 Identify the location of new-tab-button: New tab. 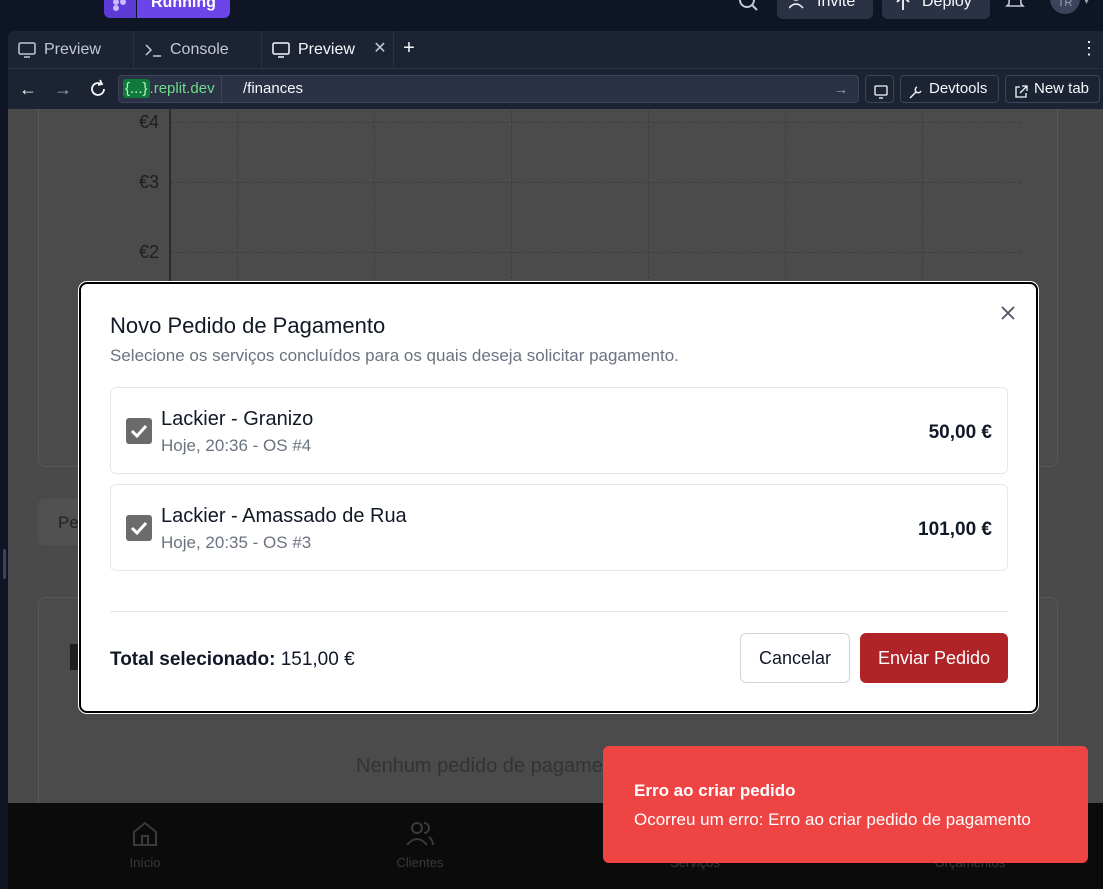
(1052, 89).